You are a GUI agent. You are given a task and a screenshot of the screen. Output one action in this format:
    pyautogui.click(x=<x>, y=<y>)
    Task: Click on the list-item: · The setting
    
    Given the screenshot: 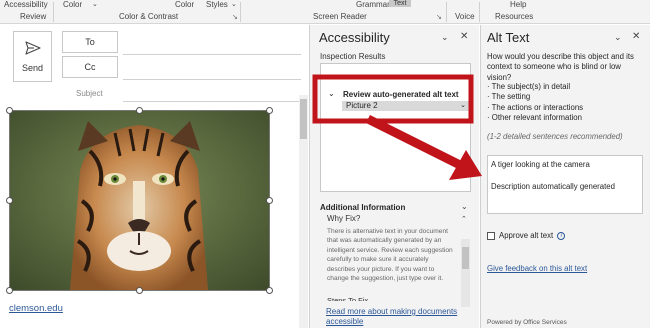 What is the action you would take?
    pyautogui.click(x=509, y=97)
    